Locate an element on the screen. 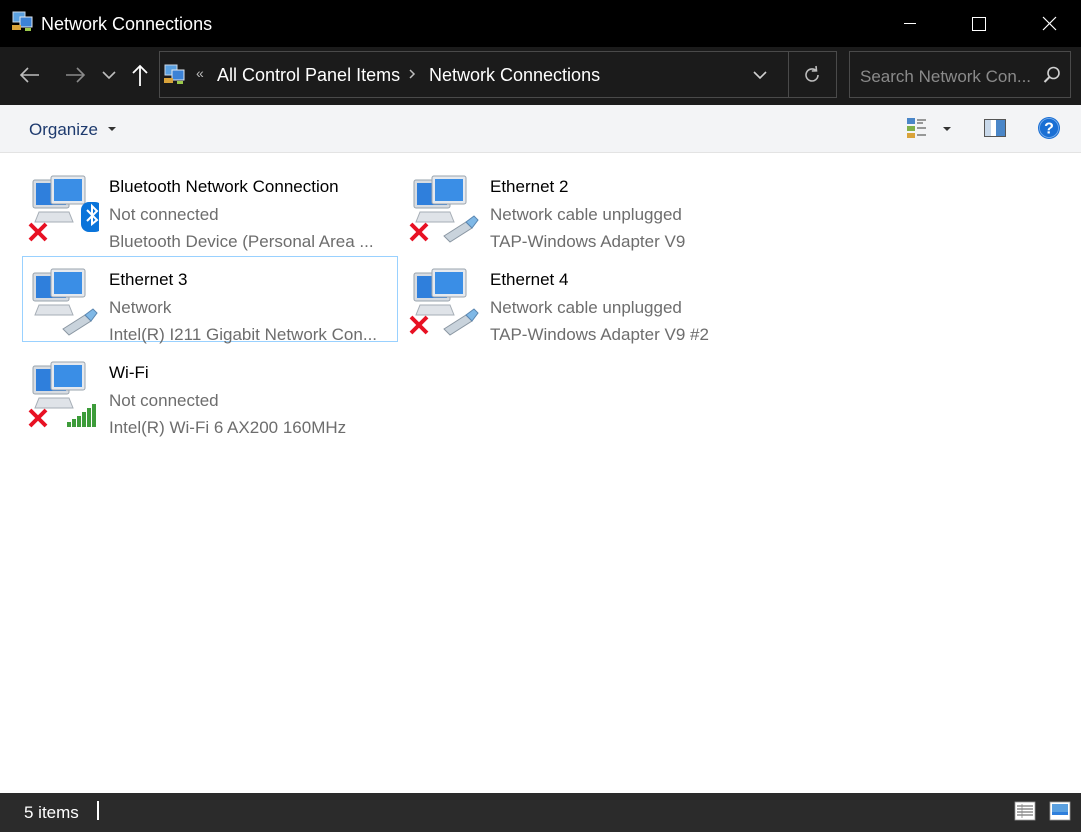 This screenshot has width=1081, height=832. back-arrow-icon is located at coordinates (29, 75).